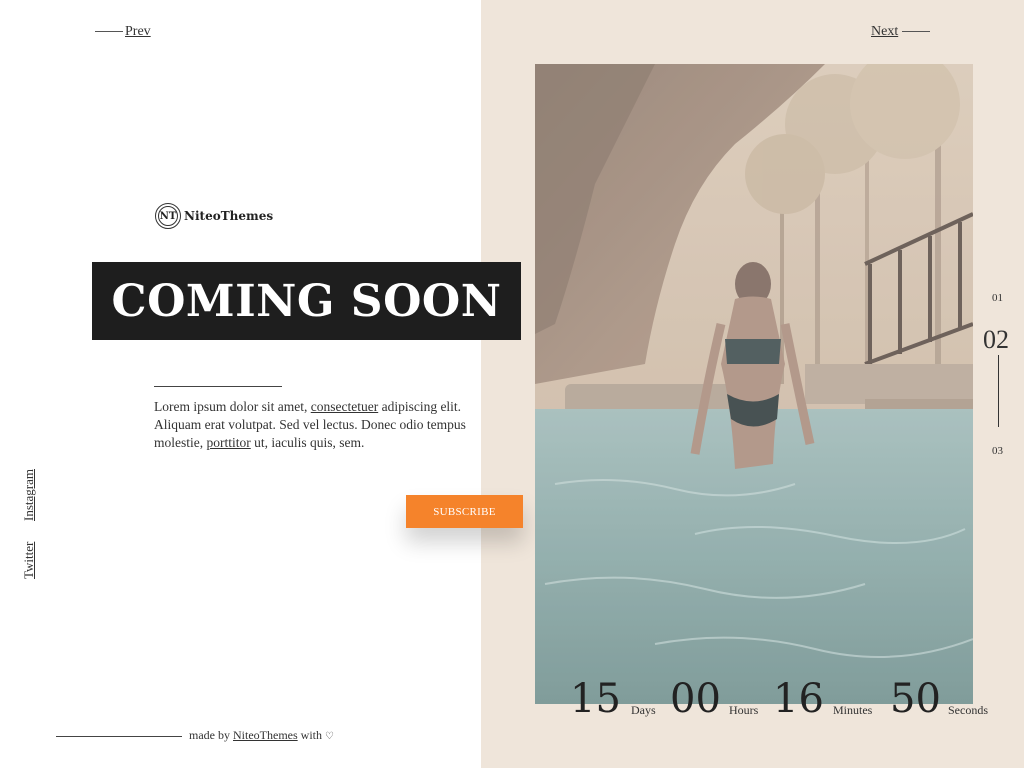 This screenshot has height=768, width=1024. What do you see at coordinates (119, 736) in the screenshot?
I see `footer-line` at bounding box center [119, 736].